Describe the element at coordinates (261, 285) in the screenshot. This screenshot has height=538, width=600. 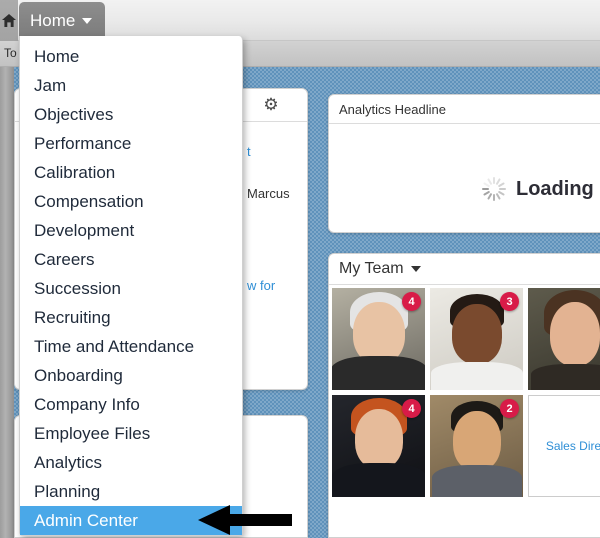
I see `left-panel-link-2: w for` at that location.